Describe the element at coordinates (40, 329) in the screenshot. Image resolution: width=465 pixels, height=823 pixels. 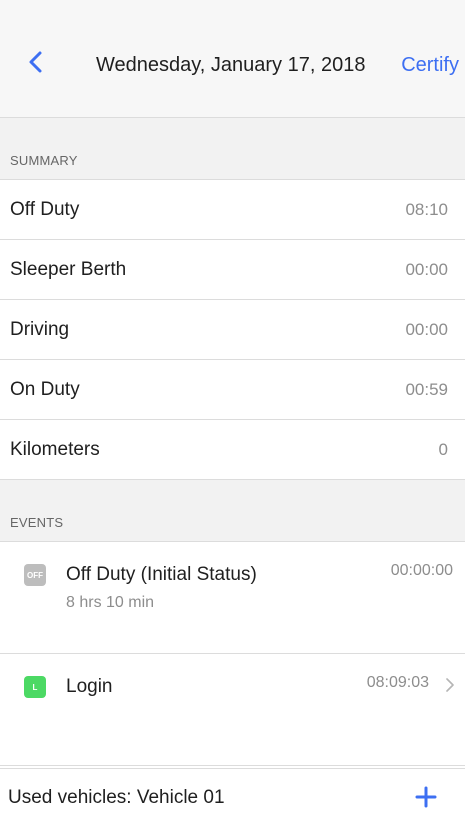
I see `summary-row-label: Driving` at that location.